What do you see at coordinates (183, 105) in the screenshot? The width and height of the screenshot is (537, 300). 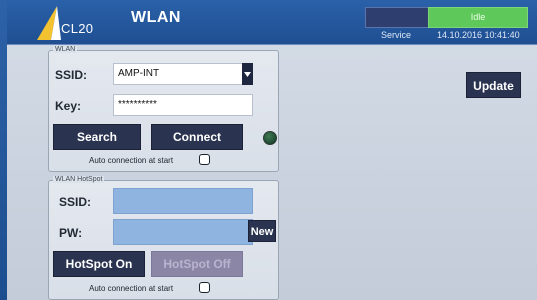 I see `key-input: **********` at bounding box center [183, 105].